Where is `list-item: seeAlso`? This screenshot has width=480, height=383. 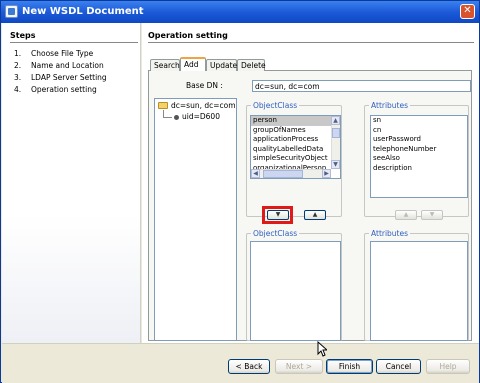
list-item: seeAlso is located at coordinates (419, 159).